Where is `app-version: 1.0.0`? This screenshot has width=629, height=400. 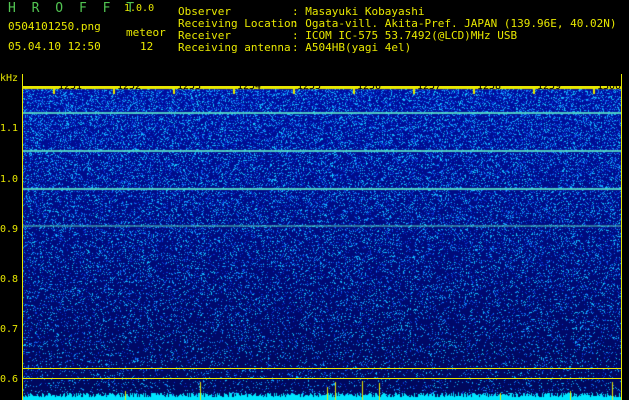 app-version: 1.0.0 is located at coordinates (139, 8).